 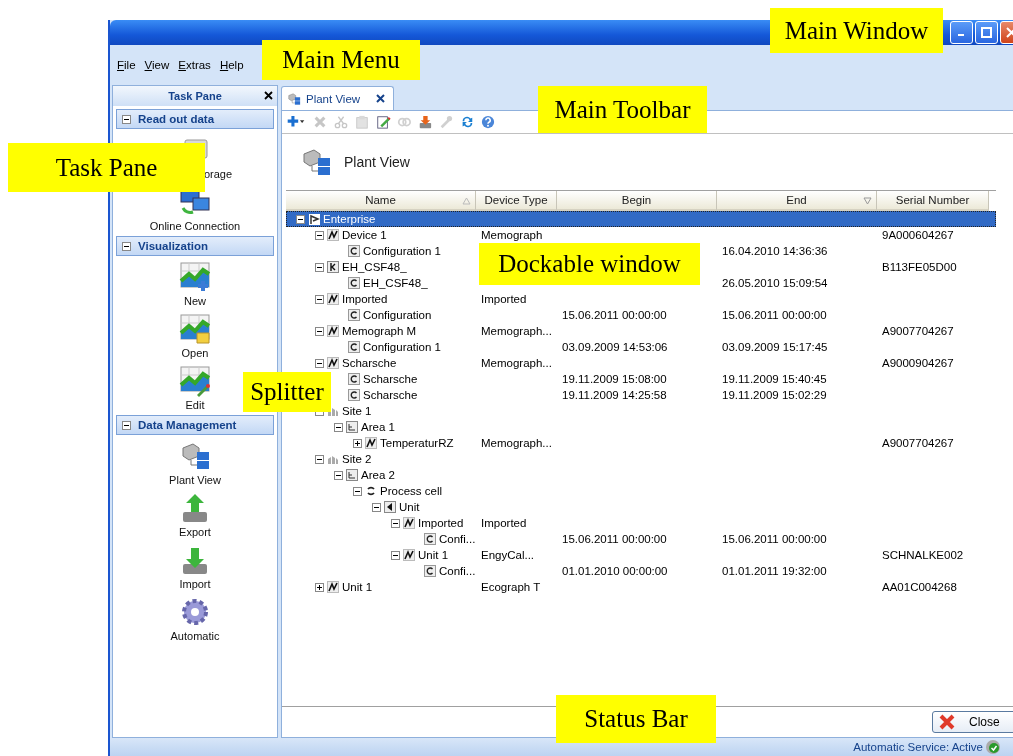 What do you see at coordinates (338, 98) in the screenshot?
I see `document-tab: Plant View` at bounding box center [338, 98].